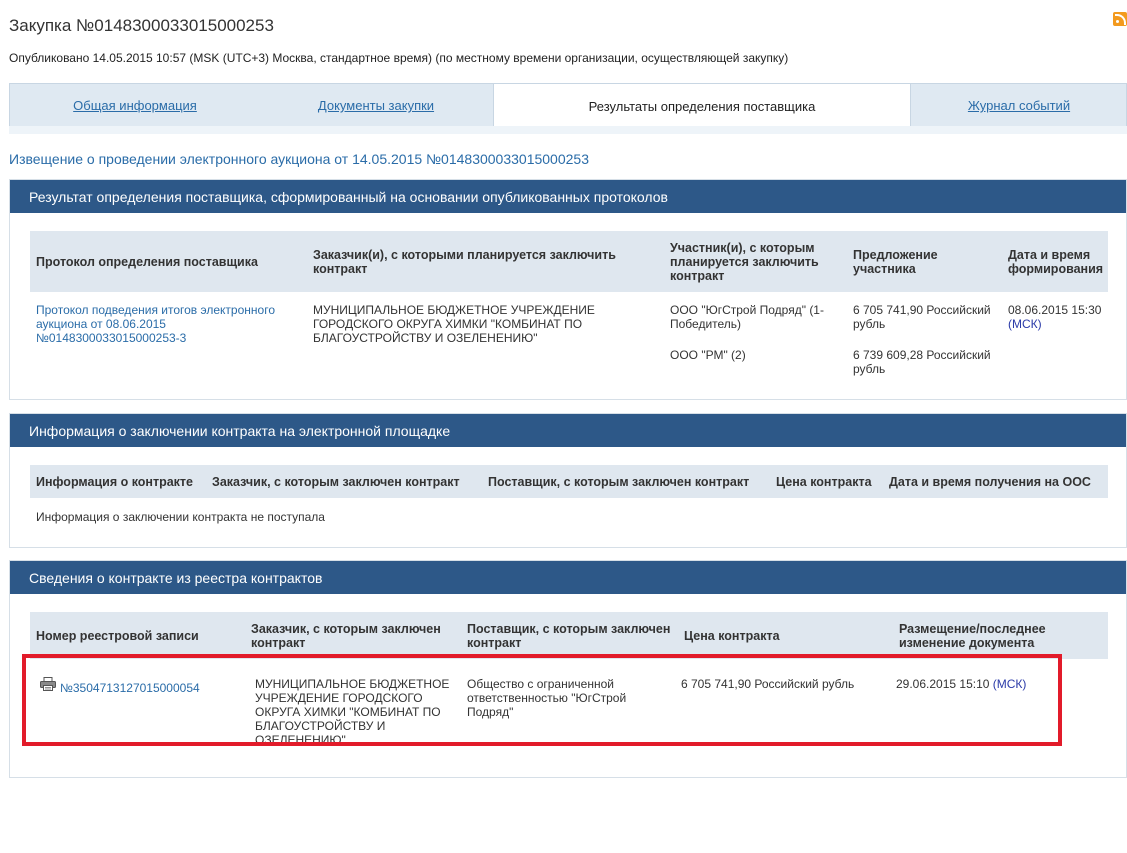 The width and height of the screenshot is (1127, 853). I want to click on results-date: 08.06.2015 15:30 (МСК), so click(1058, 317).